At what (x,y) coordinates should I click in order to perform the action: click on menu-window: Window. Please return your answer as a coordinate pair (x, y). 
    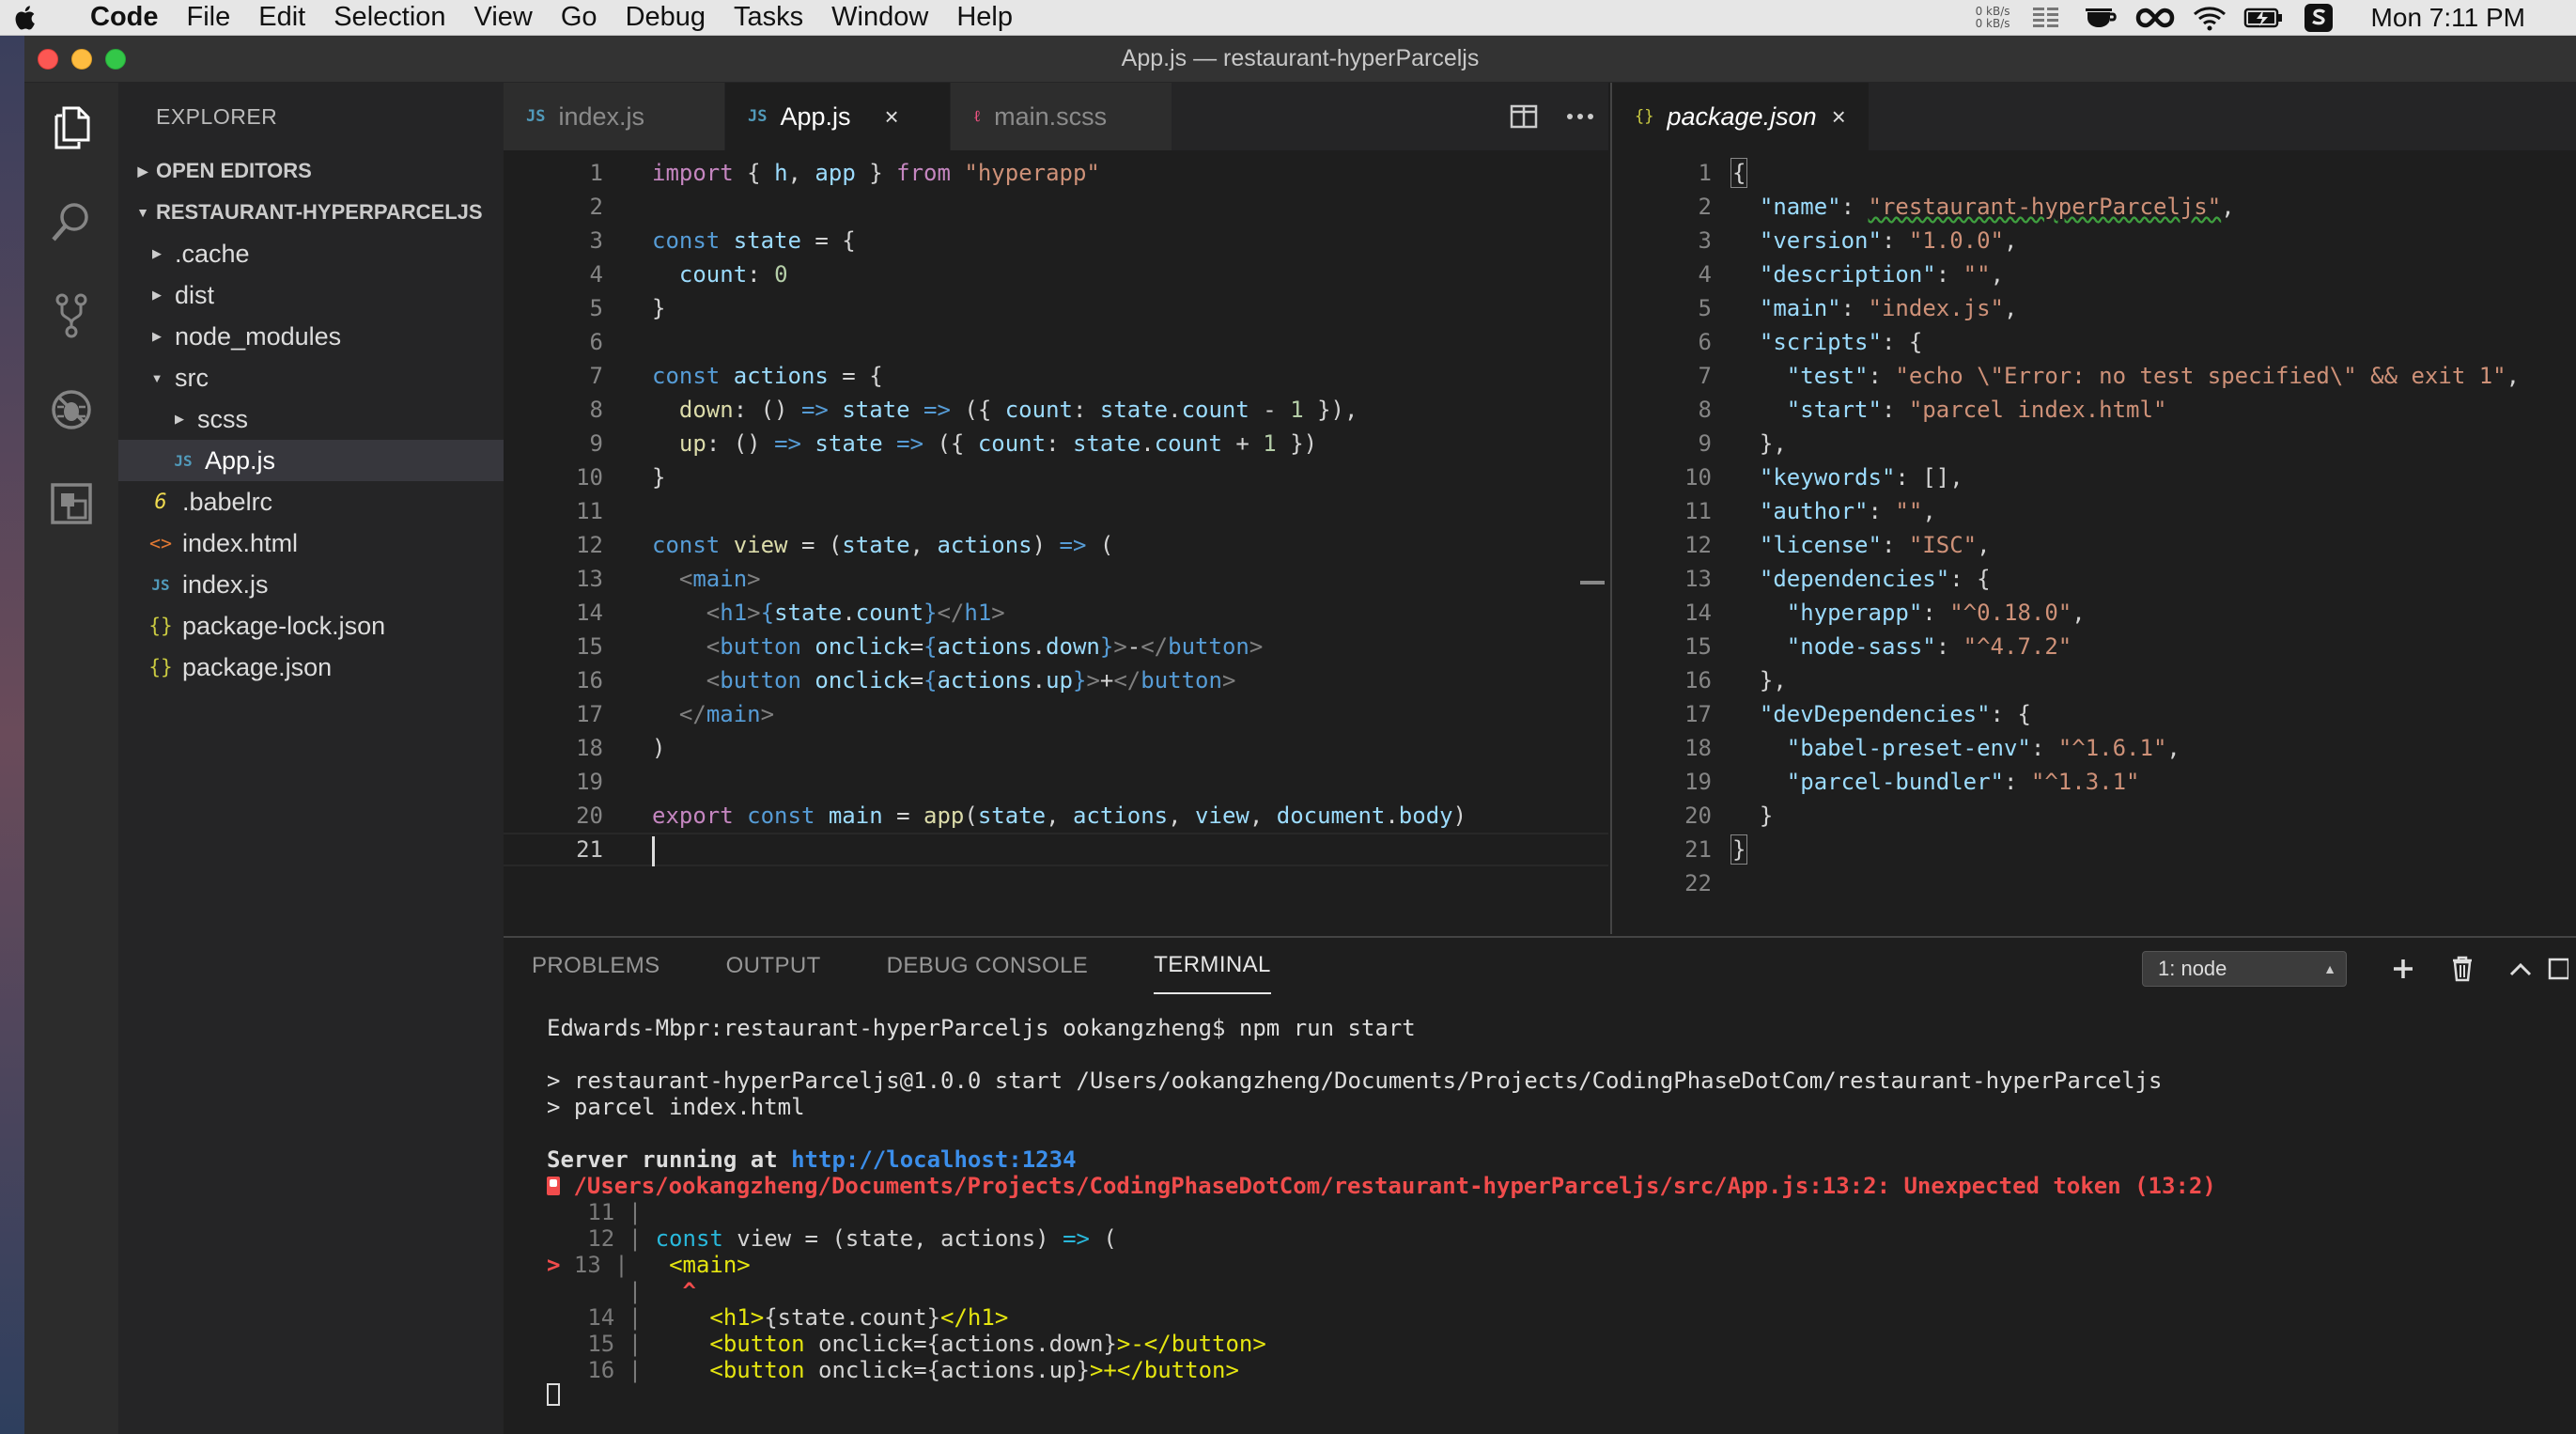
    Looking at the image, I should click on (880, 17).